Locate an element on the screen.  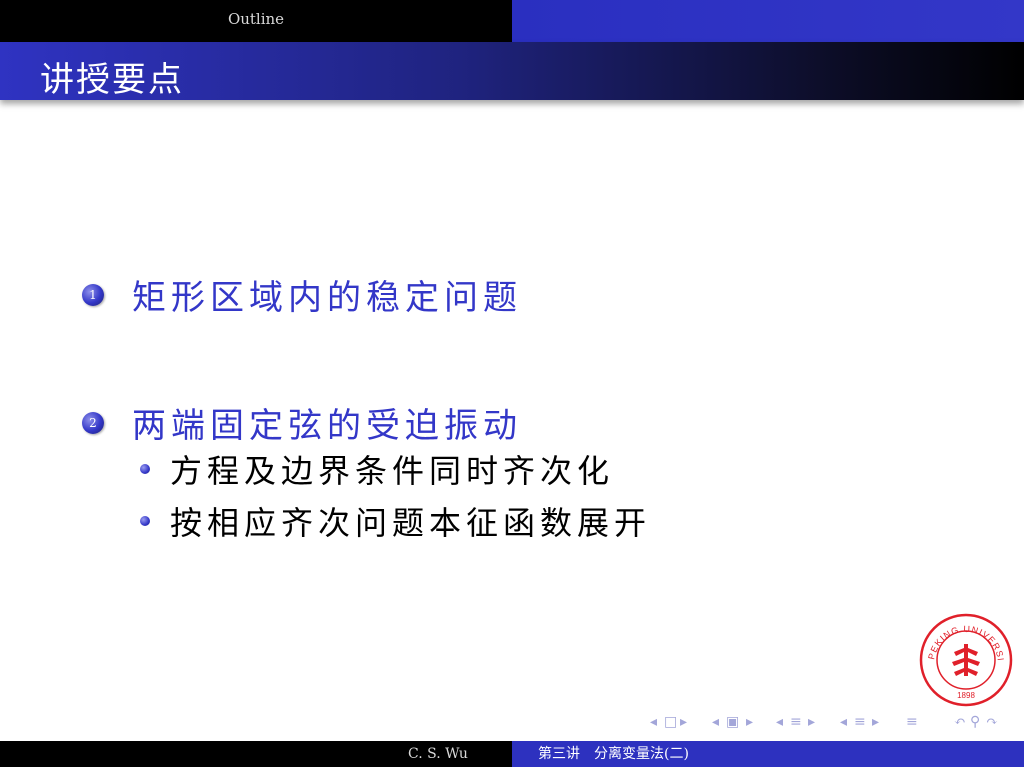
svg-text: PEKING UNIVERSITY is located at coordinates (962, 637).